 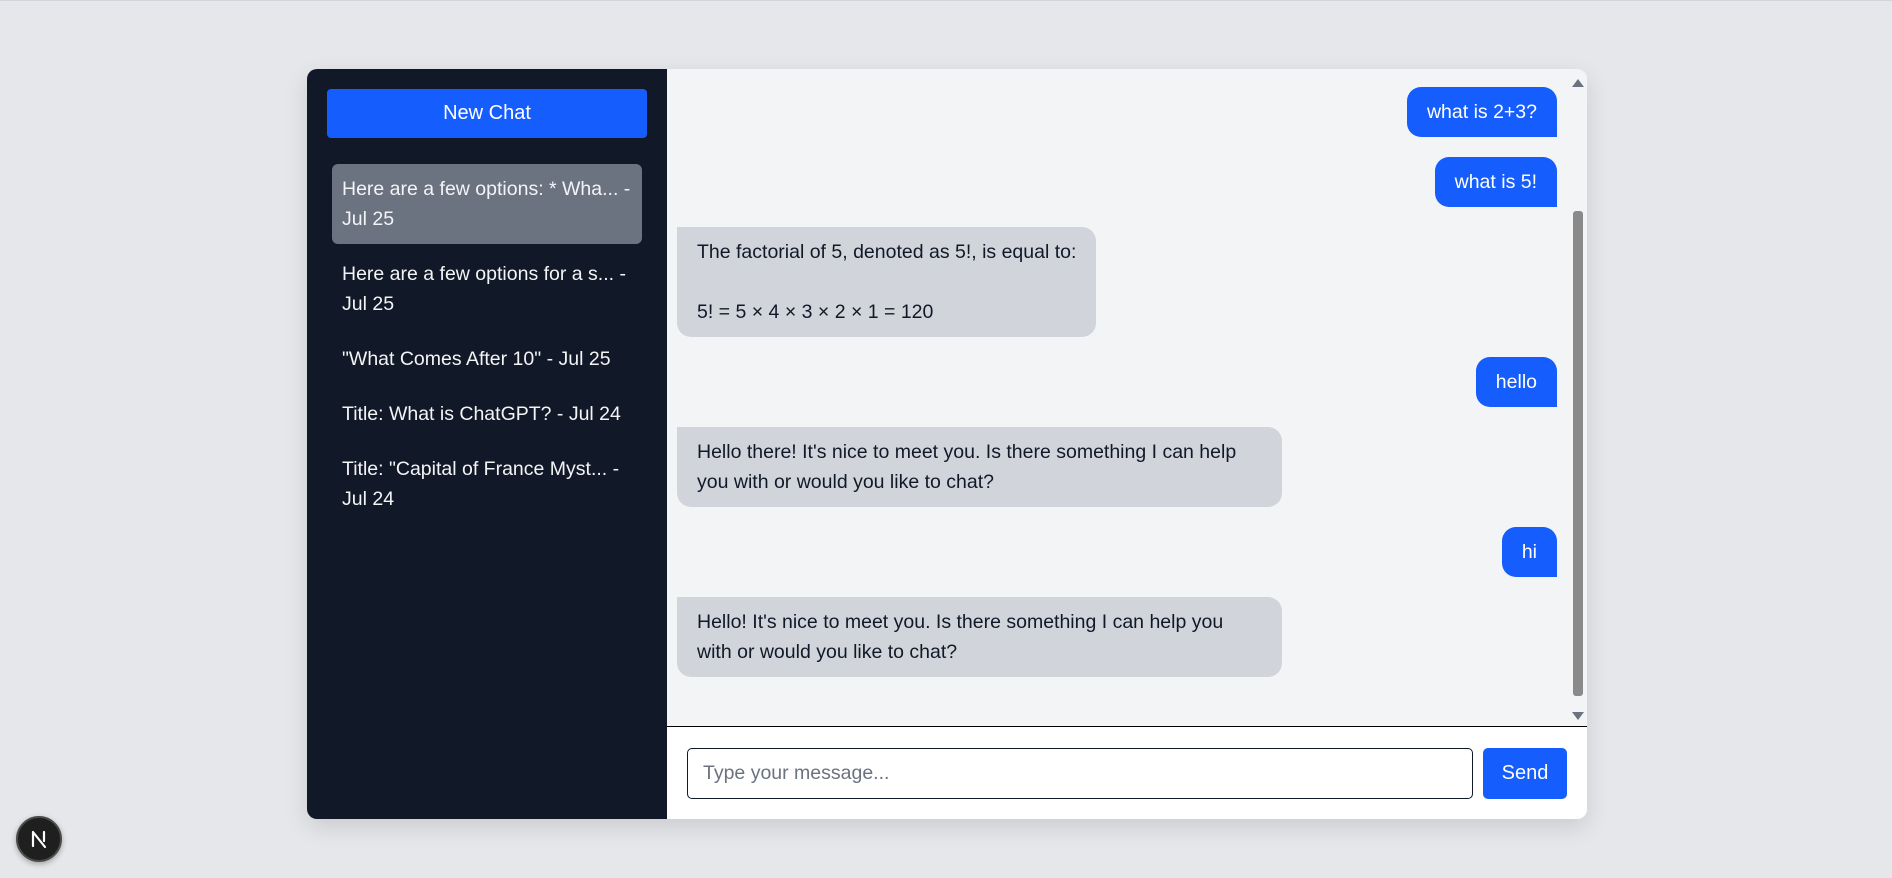 What do you see at coordinates (1525, 773) in the screenshot?
I see `send-button: Send` at bounding box center [1525, 773].